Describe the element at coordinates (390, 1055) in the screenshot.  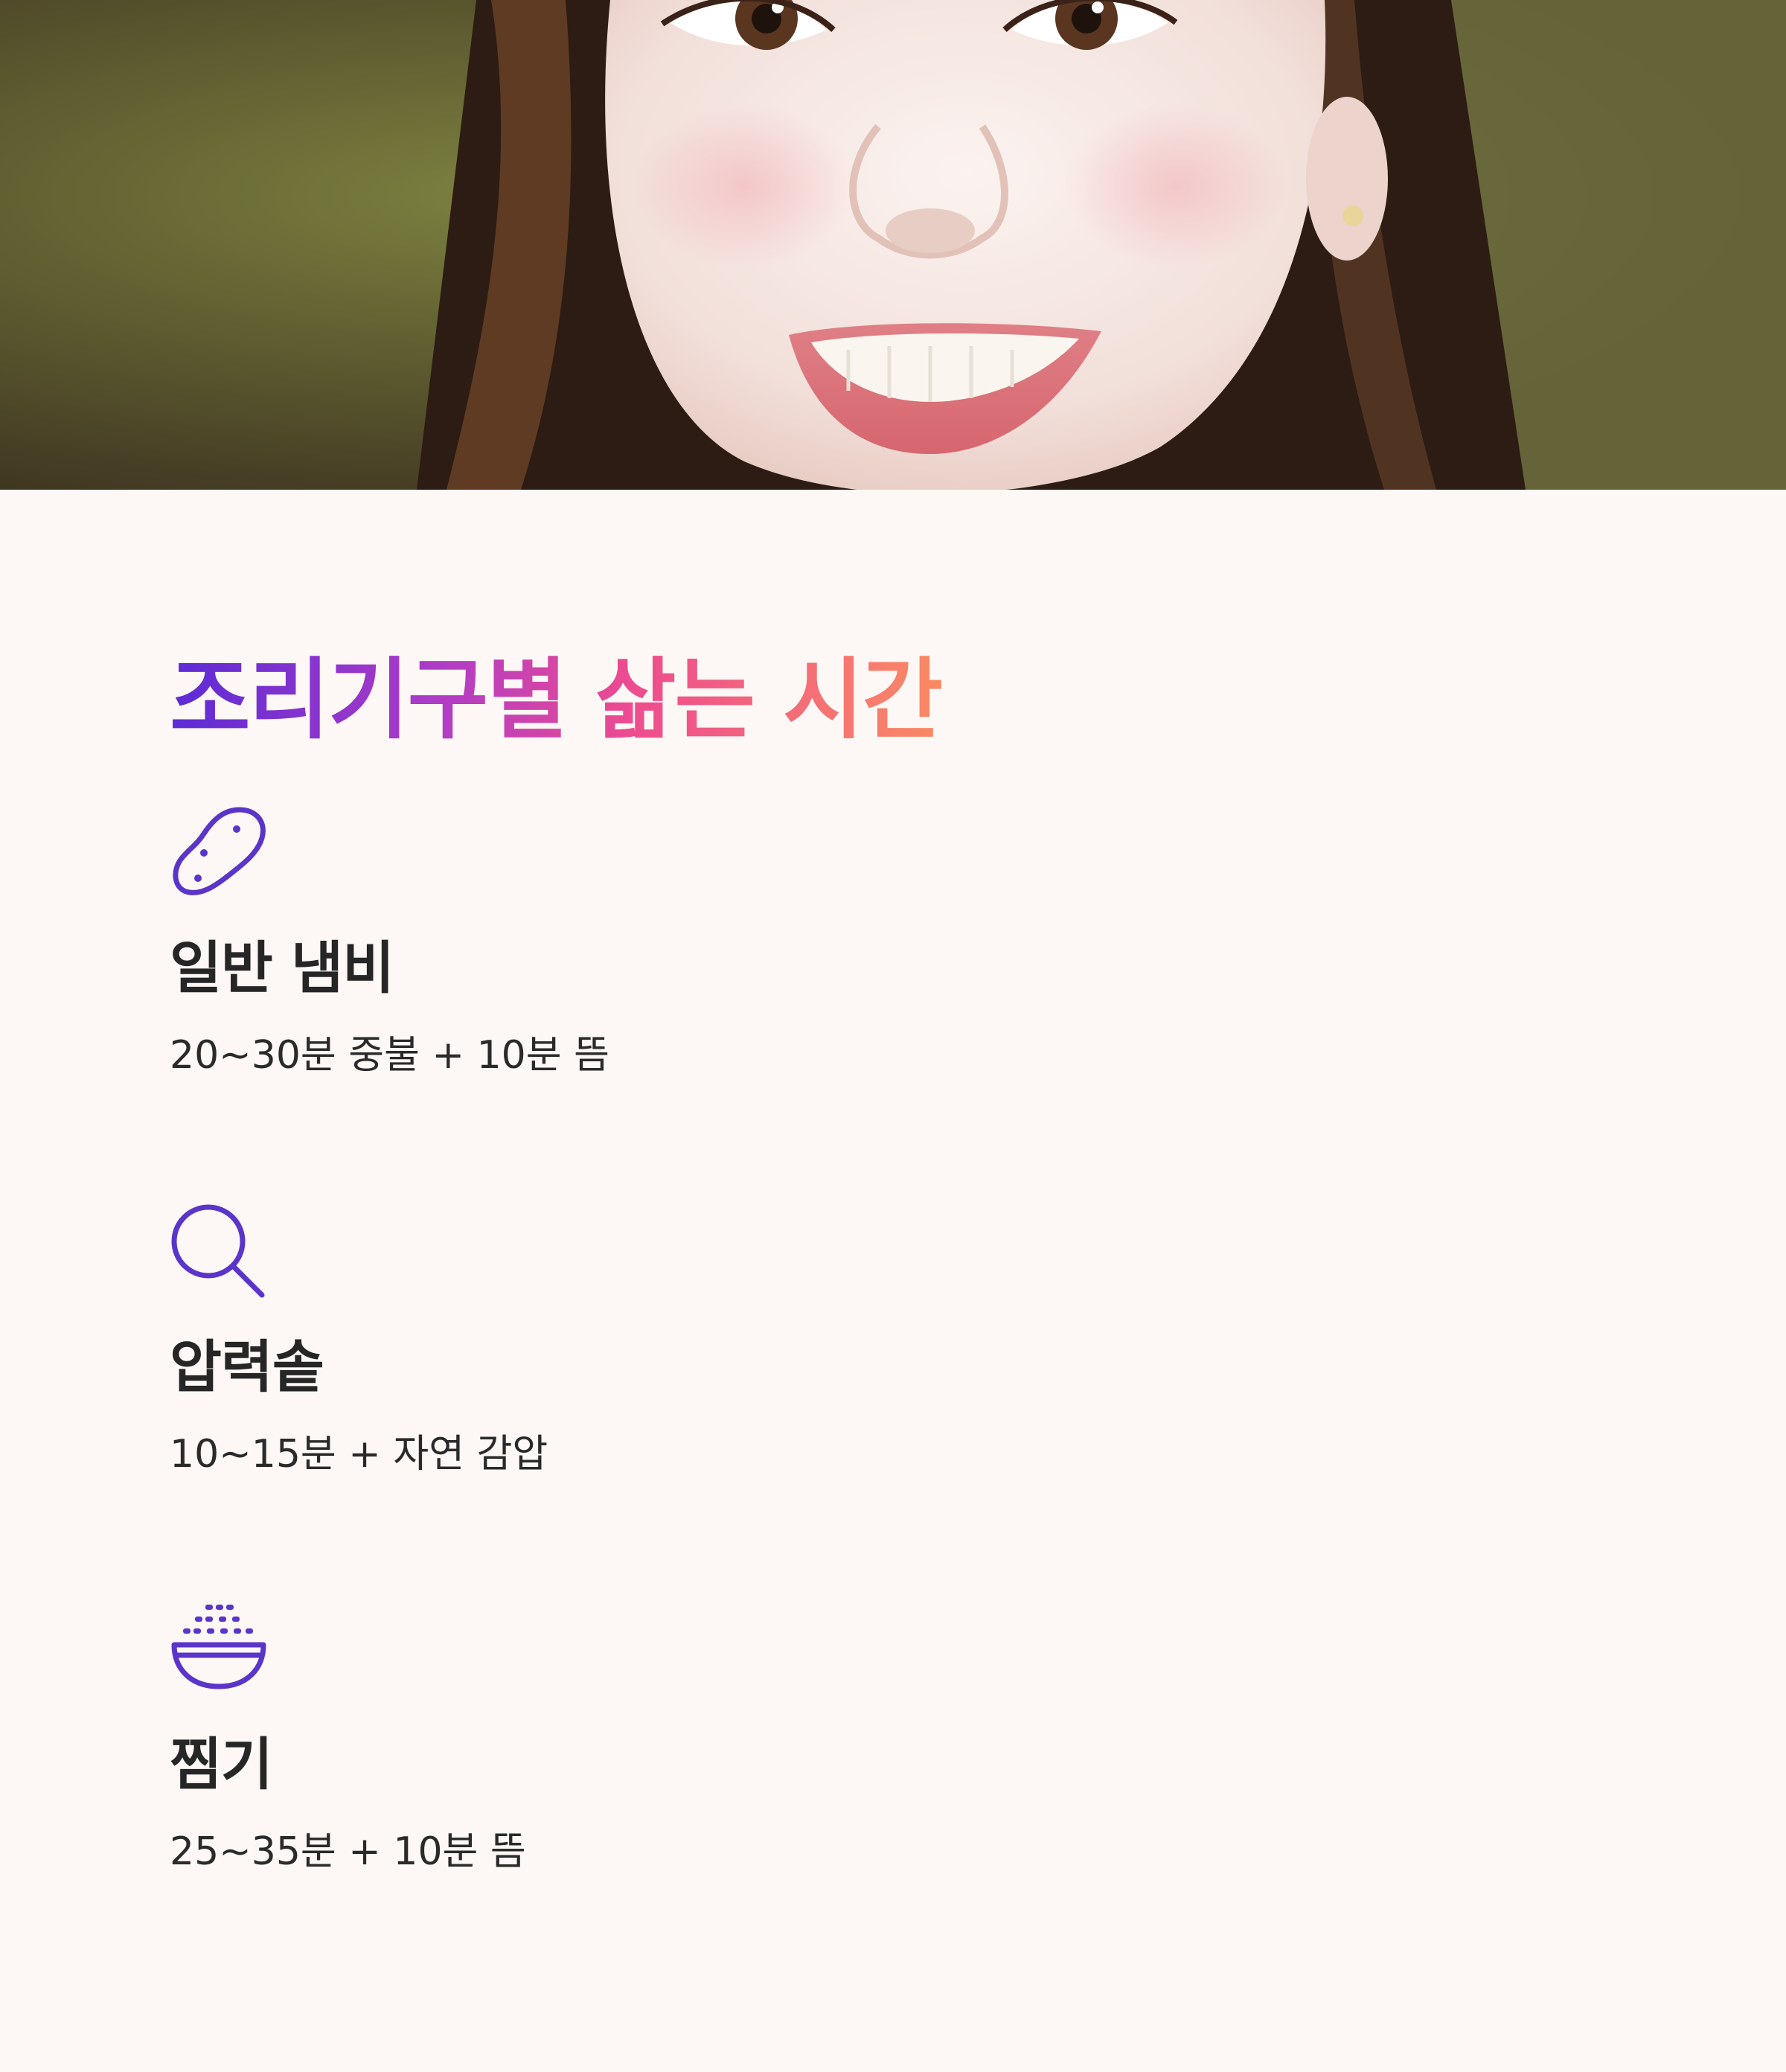
I see `method-time: 20~30분 중불 + 10분 뜸` at that location.